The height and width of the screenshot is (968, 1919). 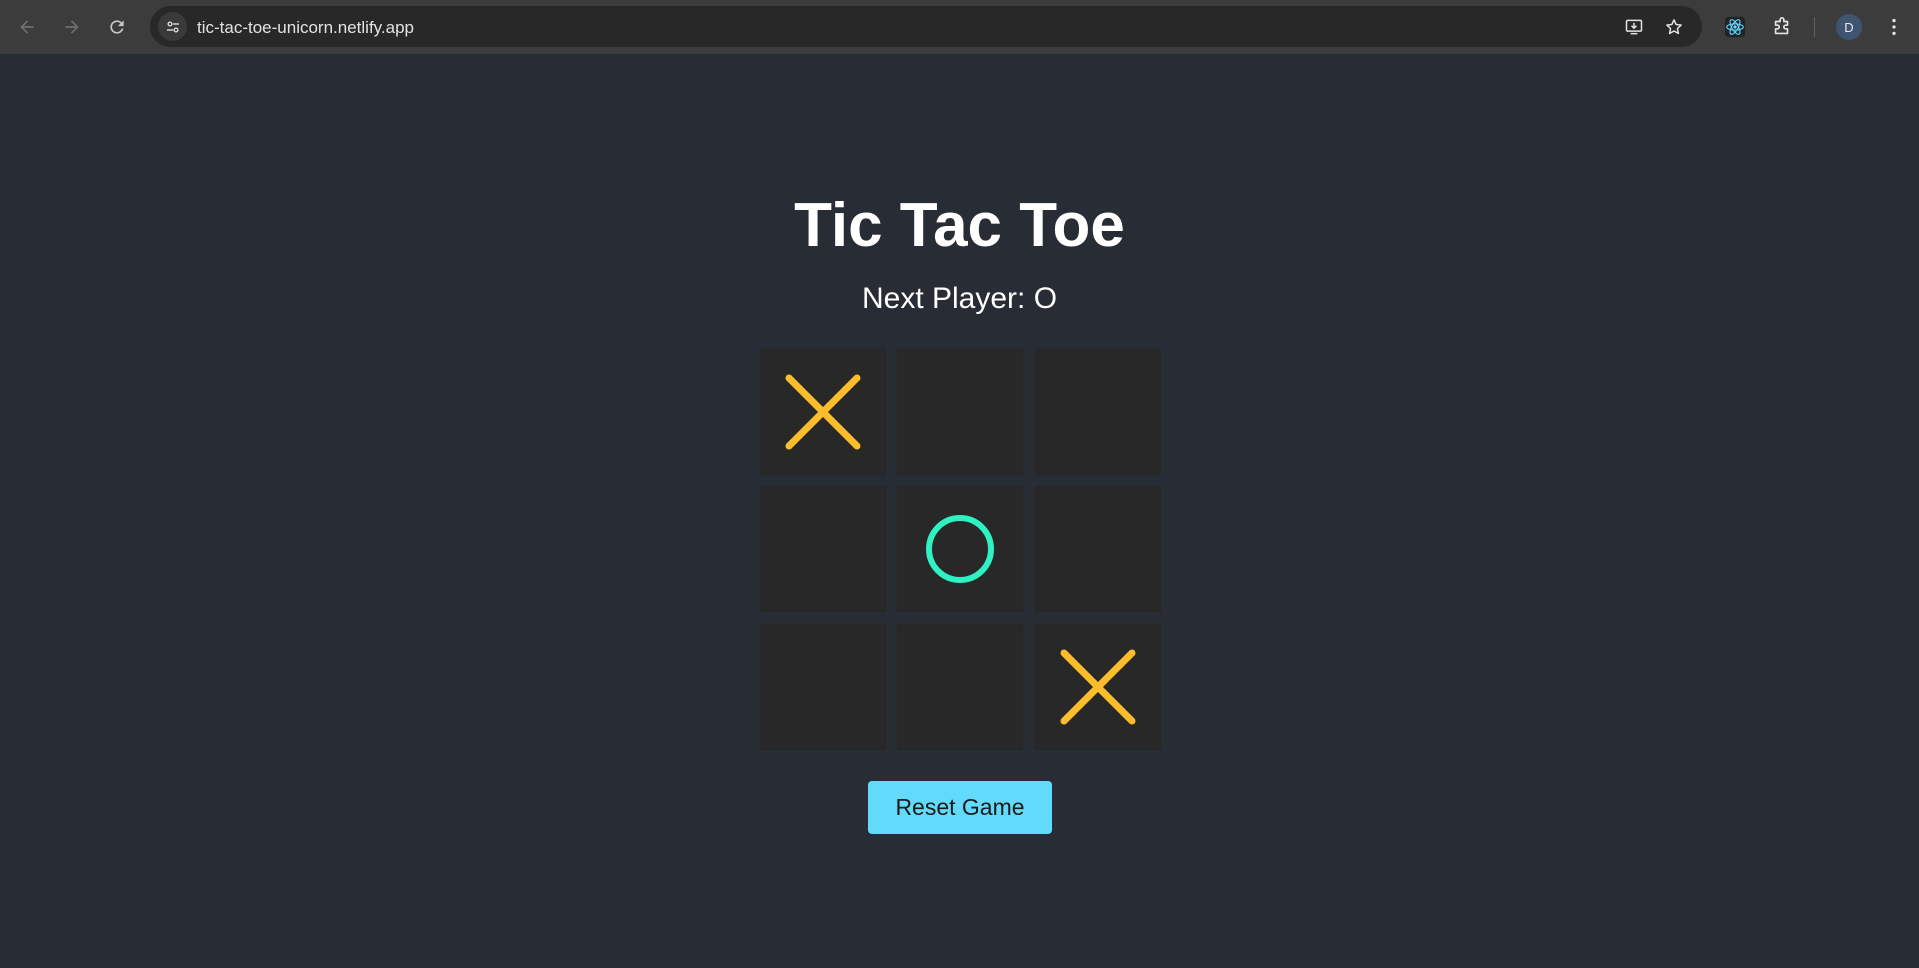 I want to click on back-arrow-icon, so click(x=27, y=27).